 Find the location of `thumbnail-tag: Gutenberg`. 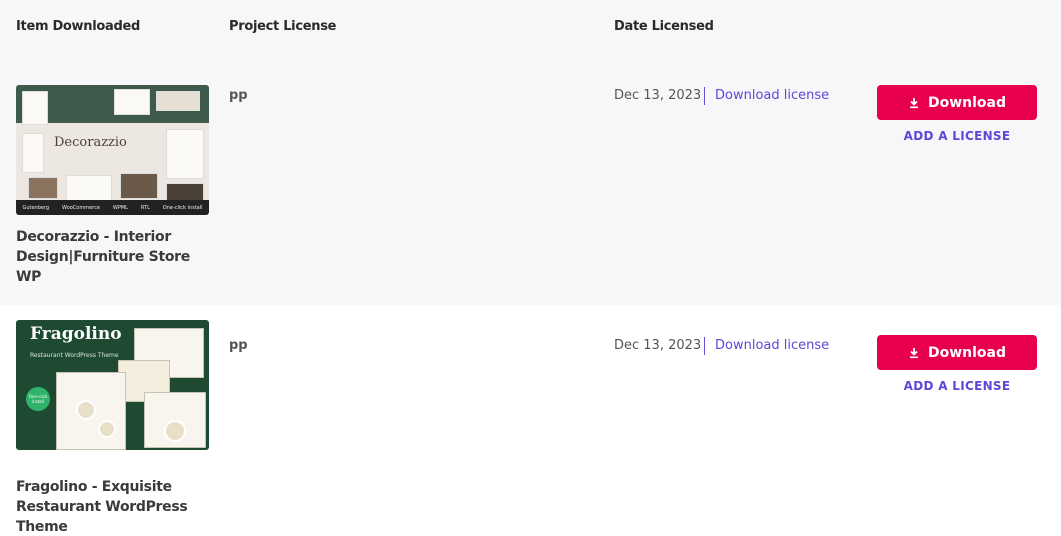

thumbnail-tag: Gutenberg is located at coordinates (36, 207).